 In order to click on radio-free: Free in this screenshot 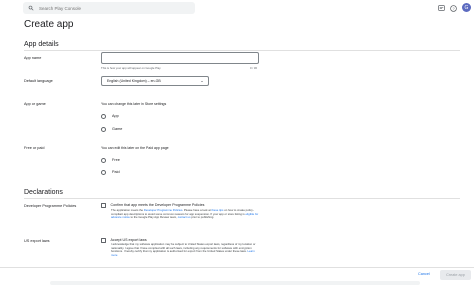, I will do `click(110, 160)`.